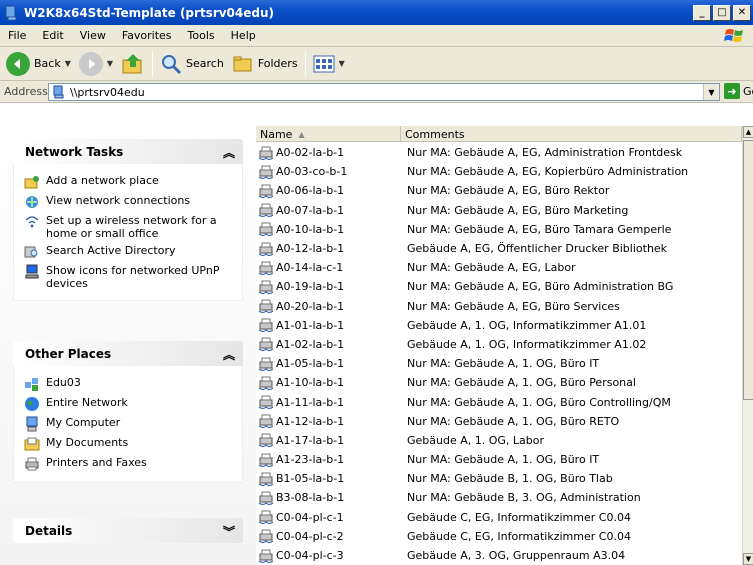  I want to click on printer-name-cell: A1-23-la-b-1, so click(328, 460).